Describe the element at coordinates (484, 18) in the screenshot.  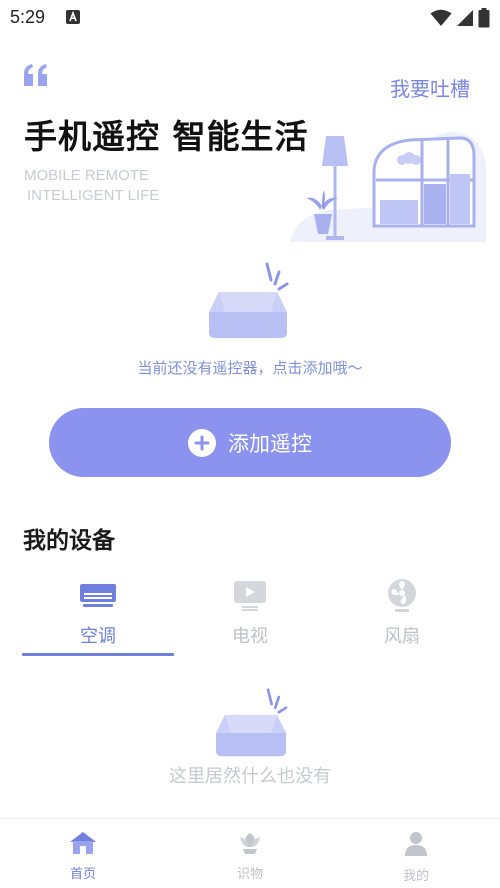
I see `battery-icon` at that location.